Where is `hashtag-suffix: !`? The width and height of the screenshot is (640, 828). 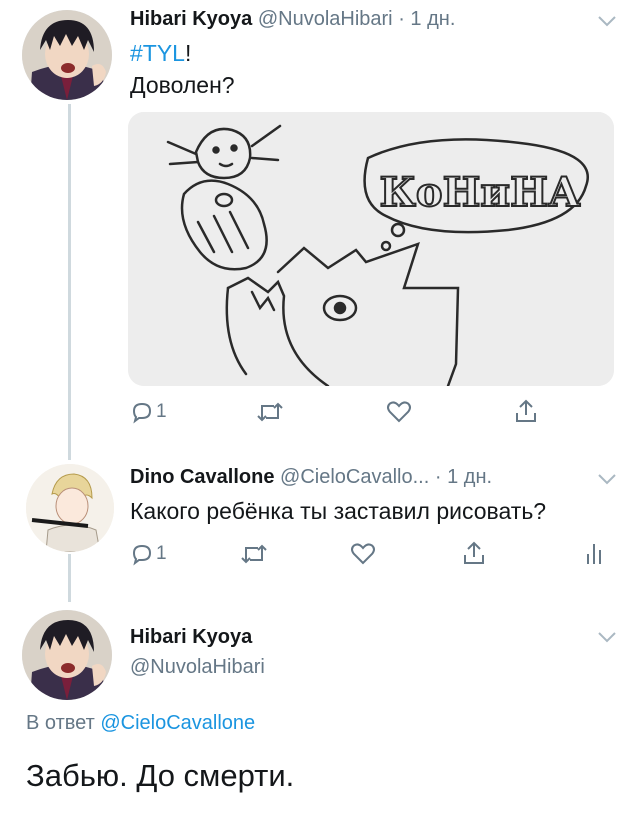
hashtag-suffix: ! is located at coordinates (188, 53).